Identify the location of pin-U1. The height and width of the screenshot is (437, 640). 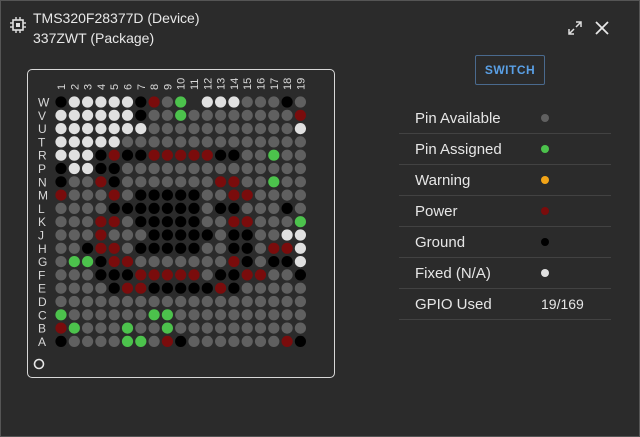
(61, 129).